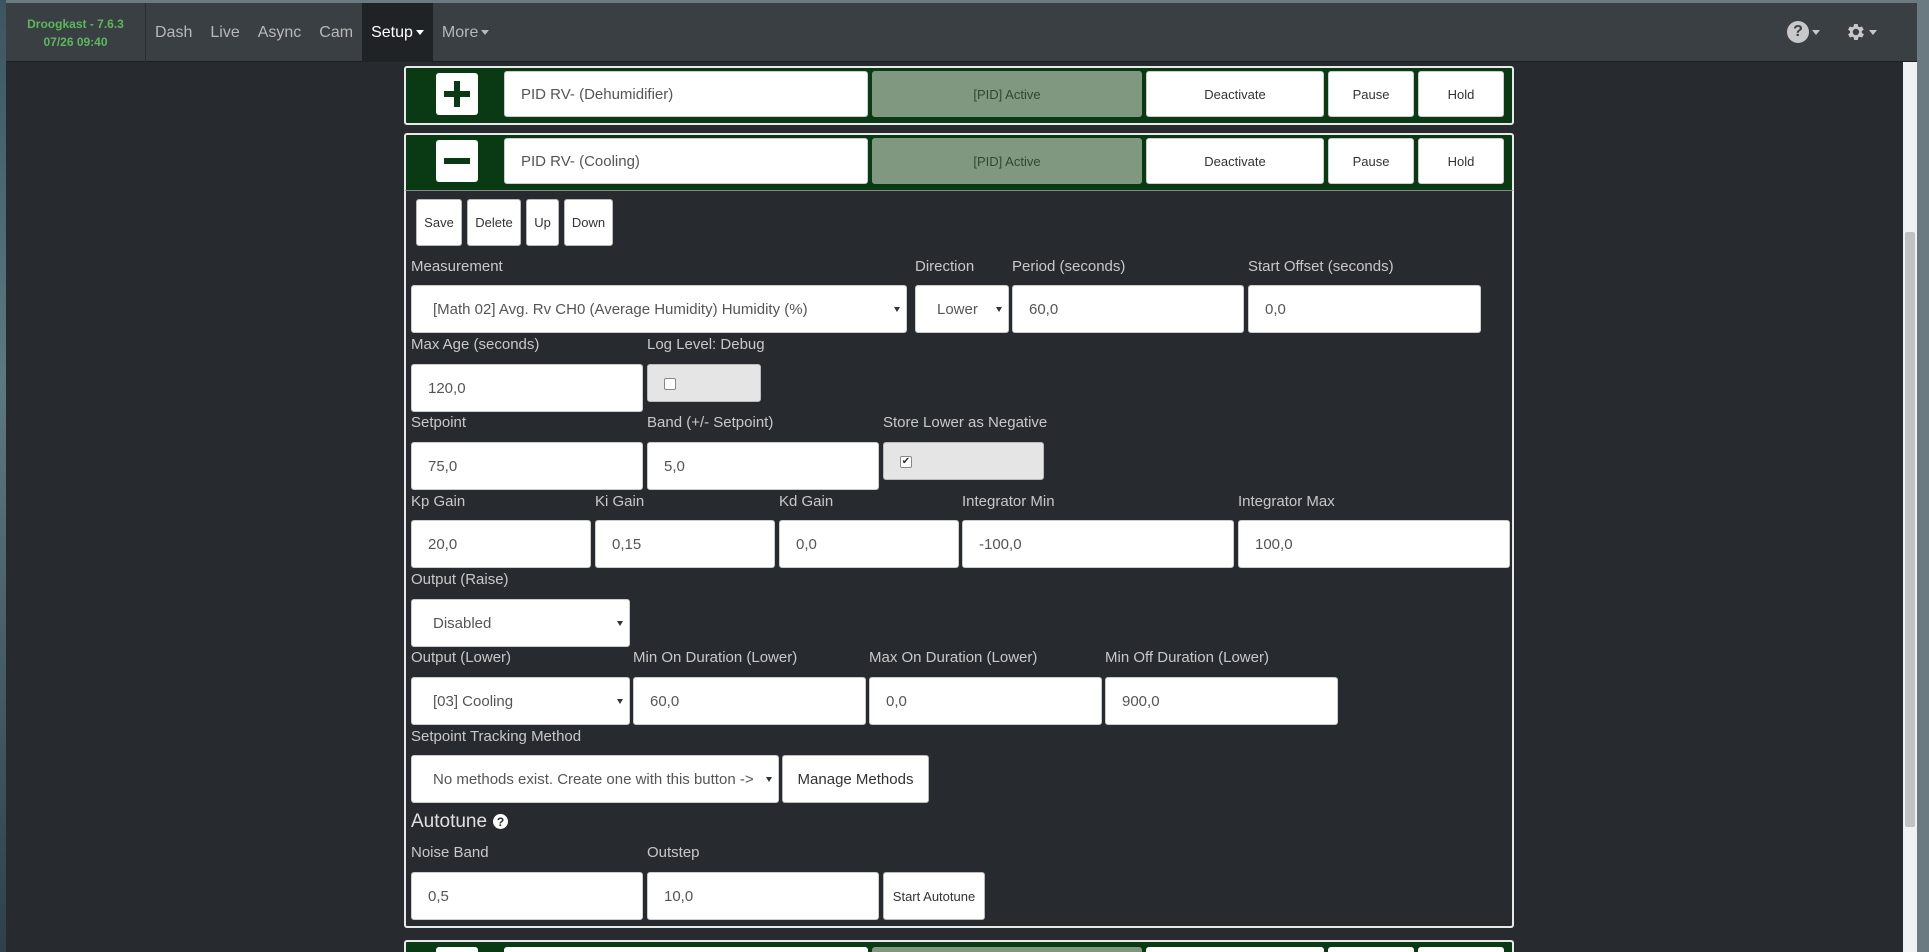  What do you see at coordinates (763, 466) in the screenshot?
I see `band-input: 5,0` at bounding box center [763, 466].